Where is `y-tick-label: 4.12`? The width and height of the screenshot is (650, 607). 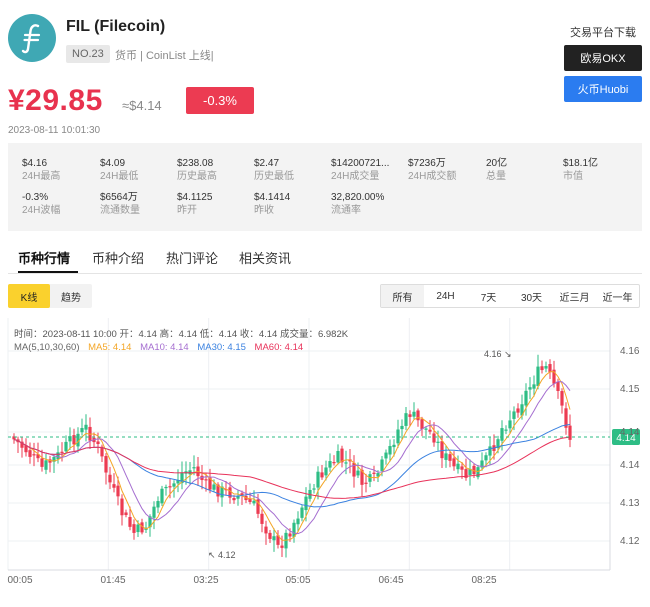
y-tick-label: 4.12 is located at coordinates (630, 541).